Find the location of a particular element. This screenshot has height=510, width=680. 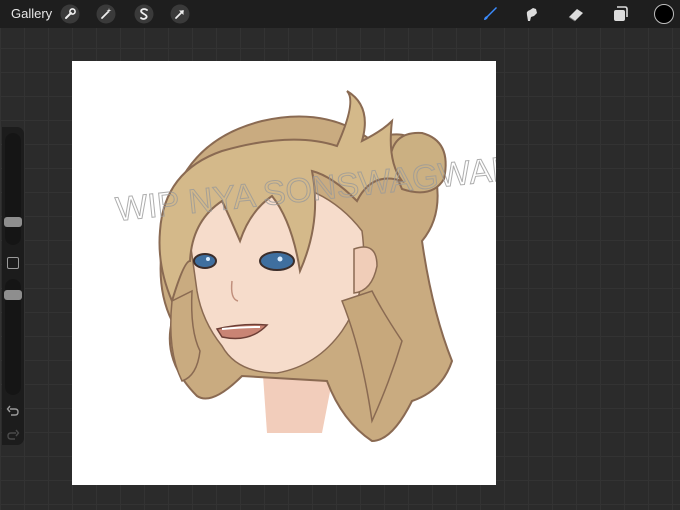

modify-button is located at coordinates (13, 263).